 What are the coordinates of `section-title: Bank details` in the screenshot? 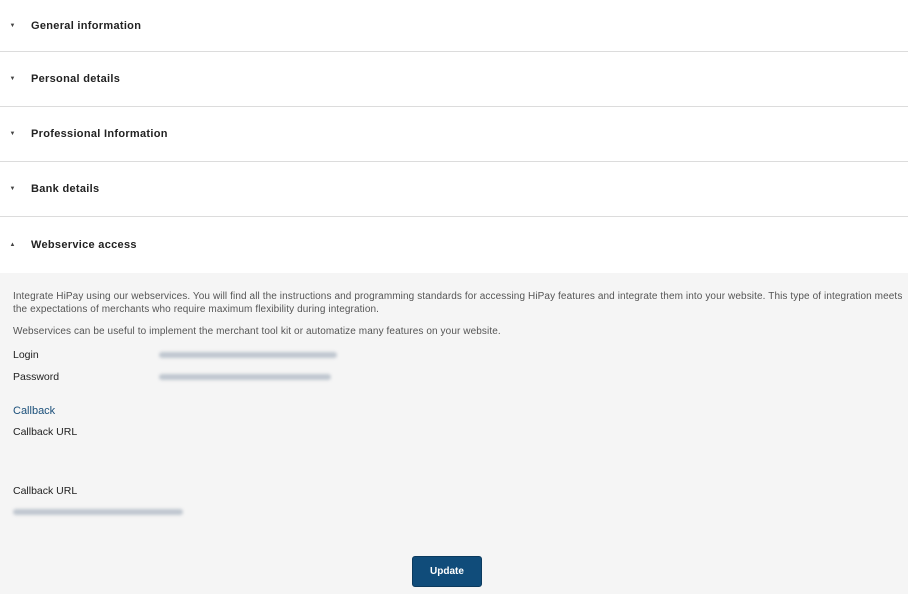 It's located at (65, 189).